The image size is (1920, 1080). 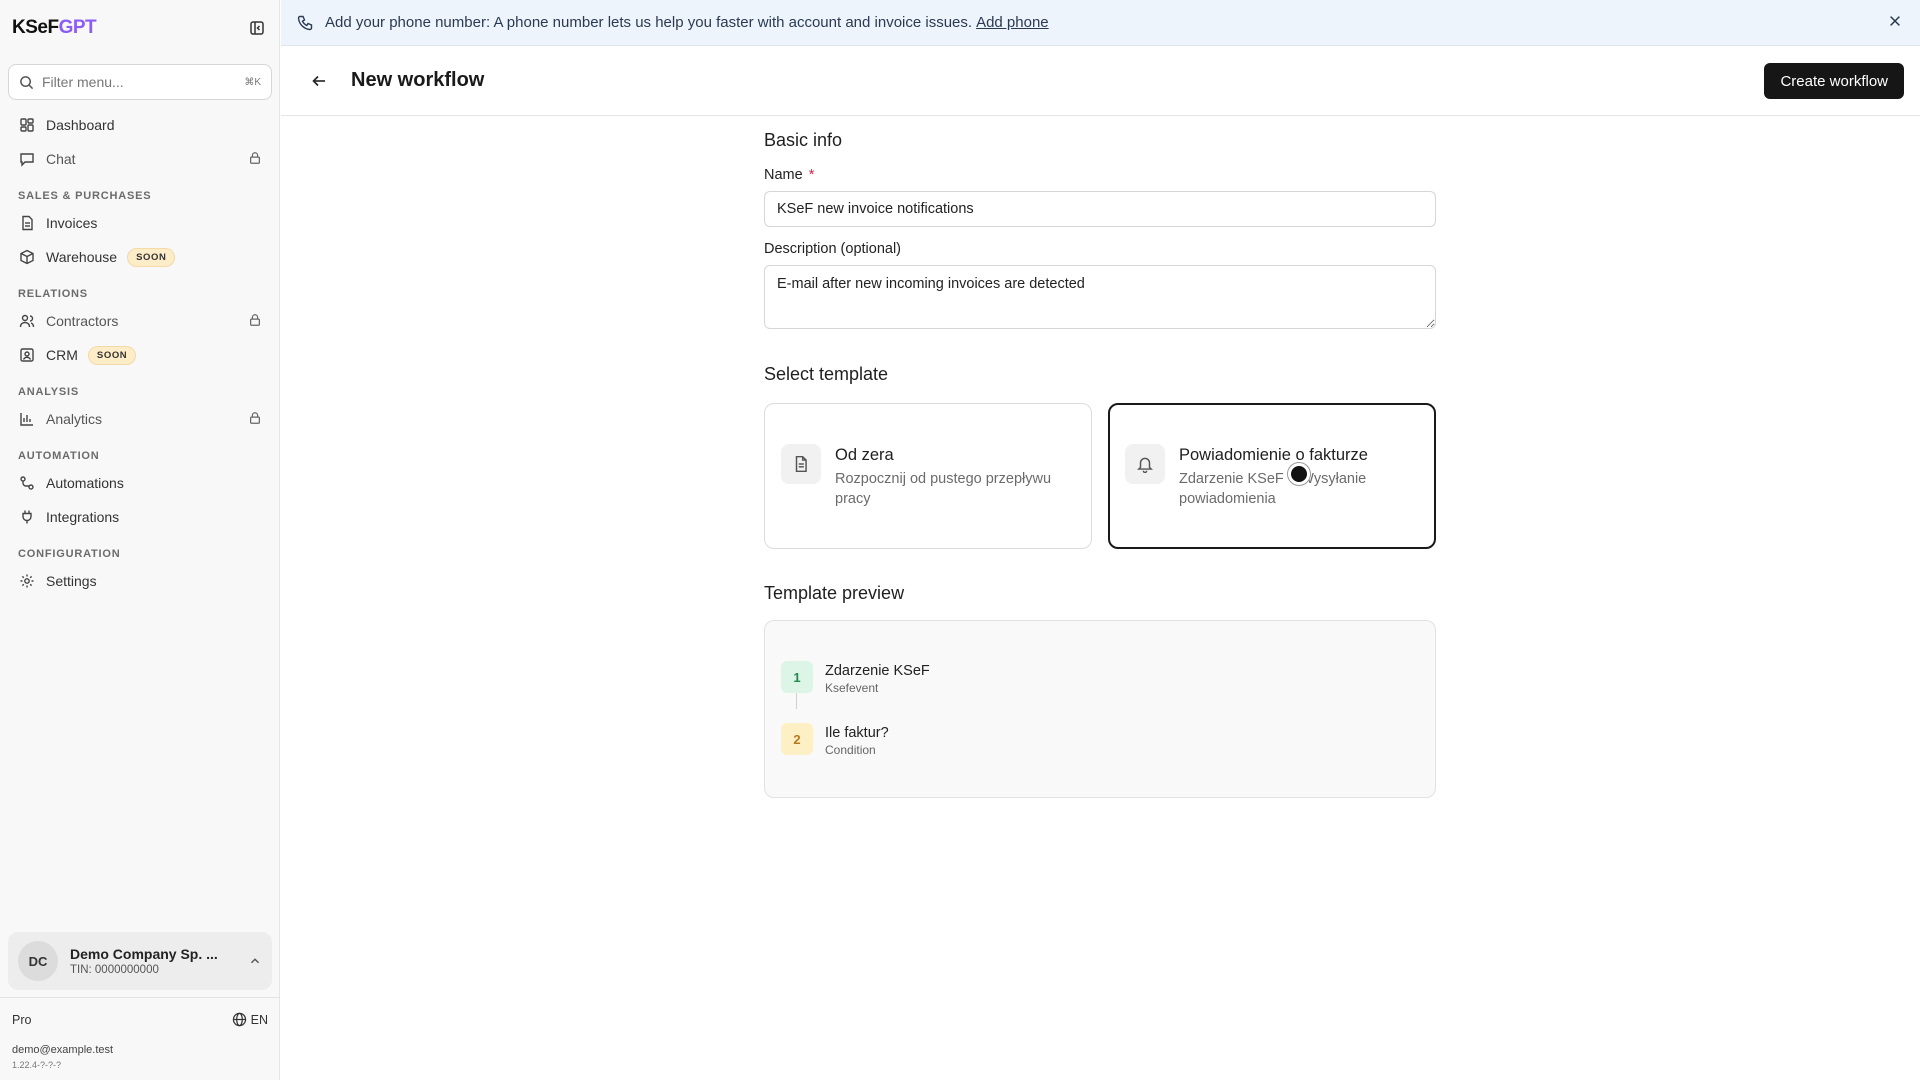 What do you see at coordinates (27, 581) in the screenshot?
I see `gear-icon` at bounding box center [27, 581].